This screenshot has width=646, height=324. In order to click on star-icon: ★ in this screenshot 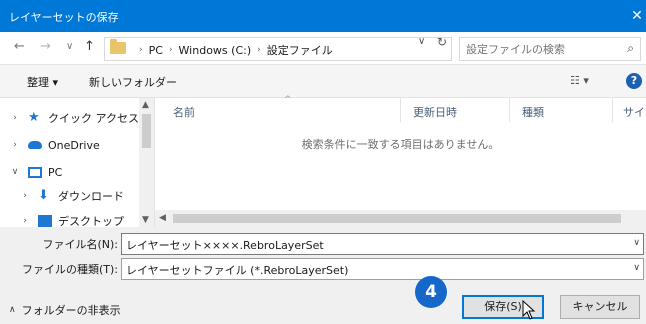, I will do `click(34, 117)`.